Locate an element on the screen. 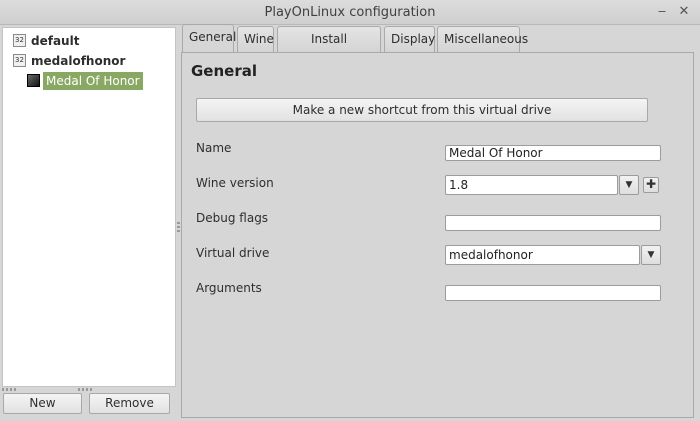 The image size is (700, 421). close-icon: ✕ is located at coordinates (684, 12).